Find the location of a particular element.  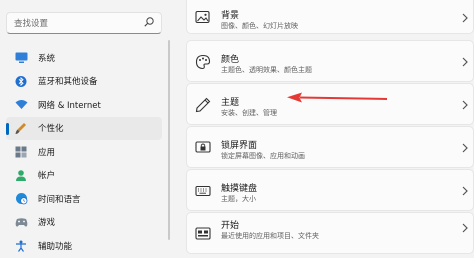

sidebar-item-apps: 应用 is located at coordinates (84, 152).